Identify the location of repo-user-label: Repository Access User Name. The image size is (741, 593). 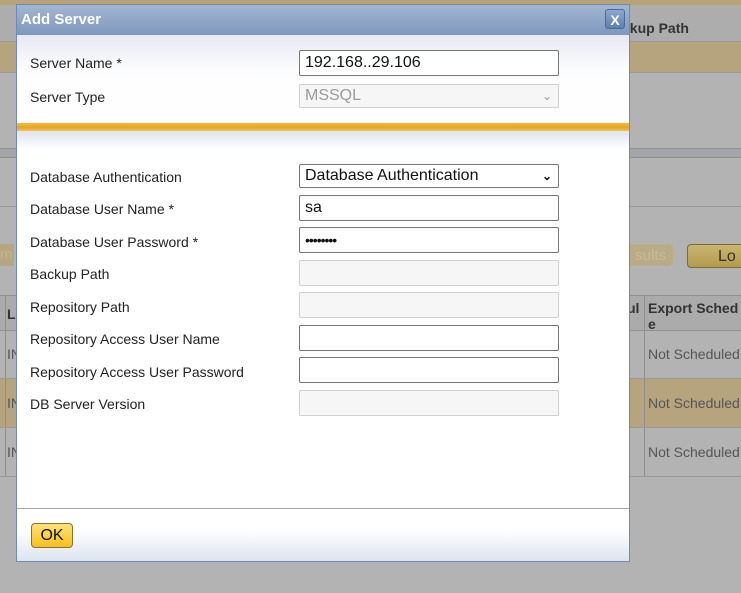
(125, 339).